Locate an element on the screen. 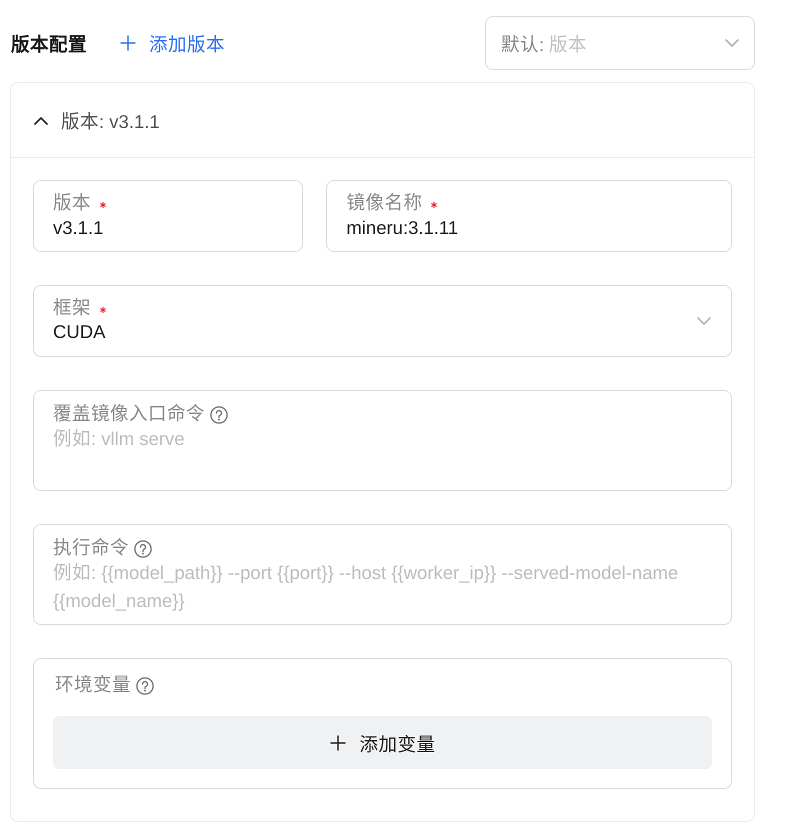 The width and height of the screenshot is (787, 836). field-label: 版本 is located at coordinates (72, 203).